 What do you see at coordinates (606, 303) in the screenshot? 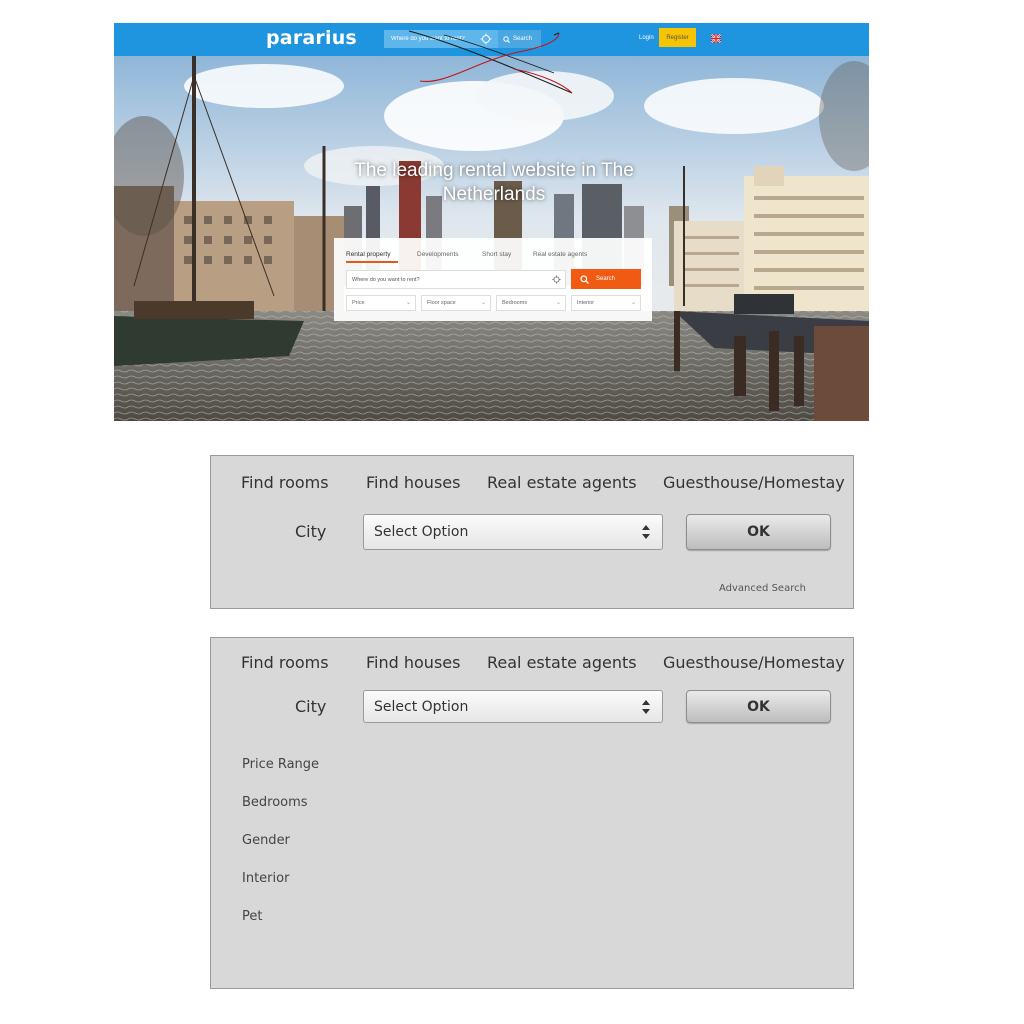
I see `interior-filter: Interior ⌄` at bounding box center [606, 303].